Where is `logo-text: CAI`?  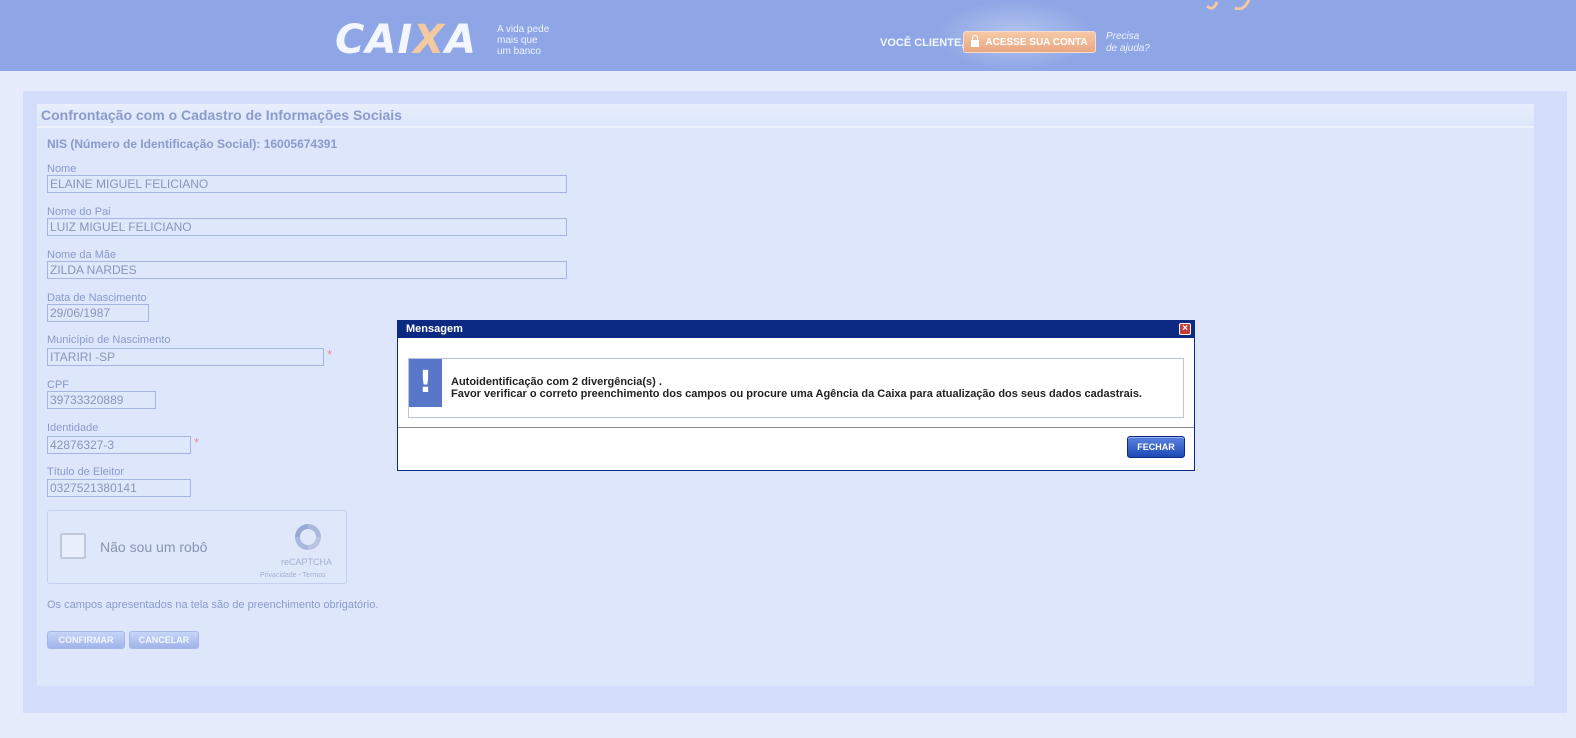 logo-text: CAI is located at coordinates (374, 40).